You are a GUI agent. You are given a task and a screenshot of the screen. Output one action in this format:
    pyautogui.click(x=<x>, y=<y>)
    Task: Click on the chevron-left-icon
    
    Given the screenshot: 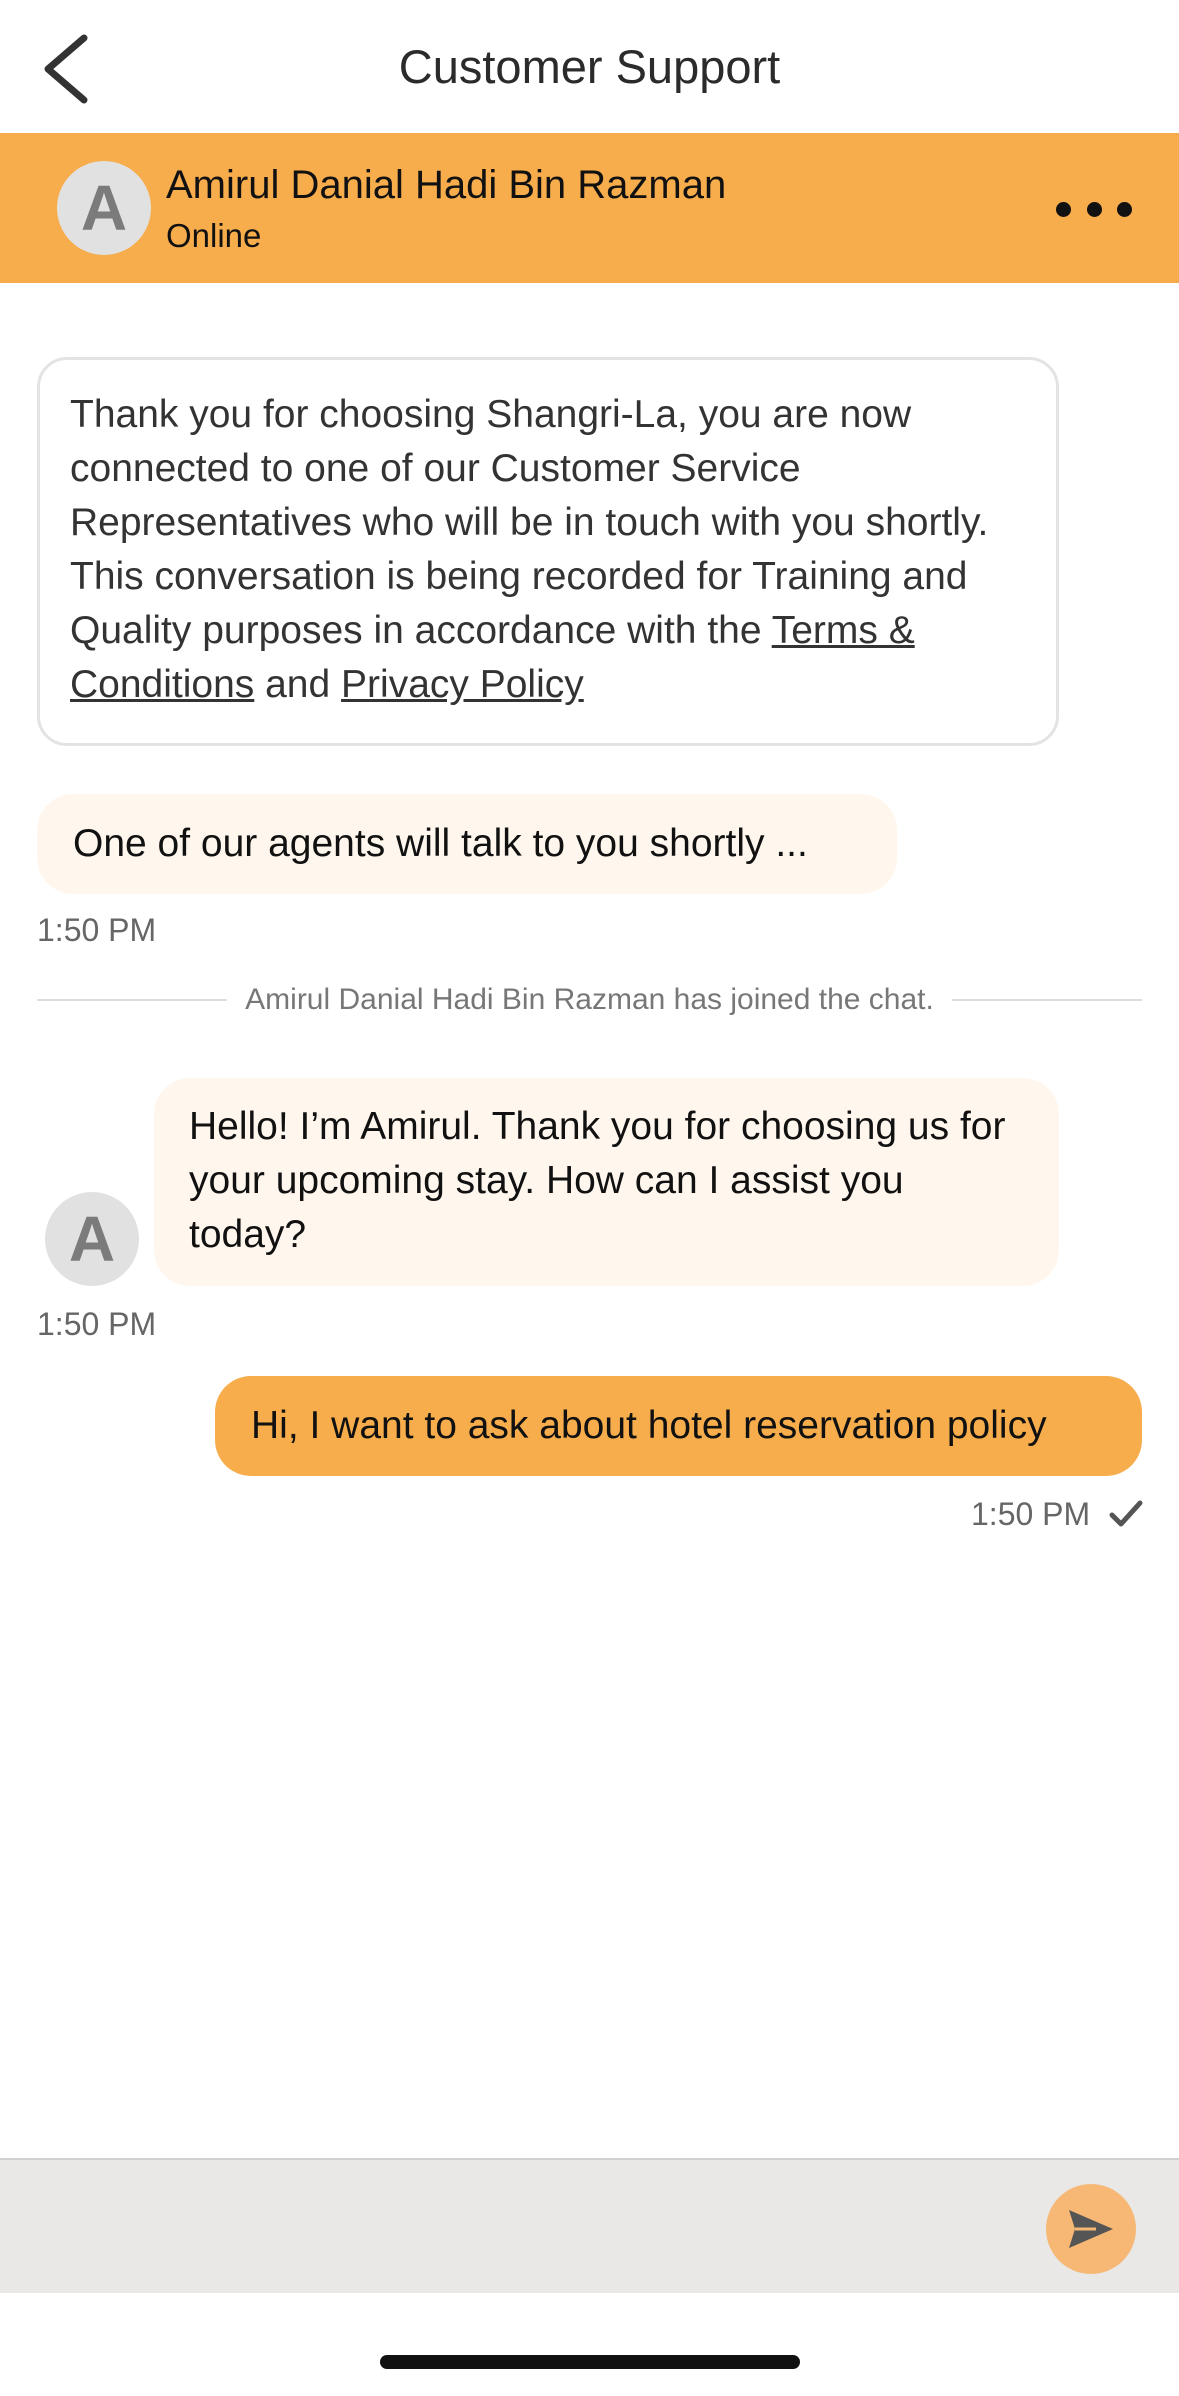 What is the action you would take?
    pyautogui.click(x=67, y=69)
    